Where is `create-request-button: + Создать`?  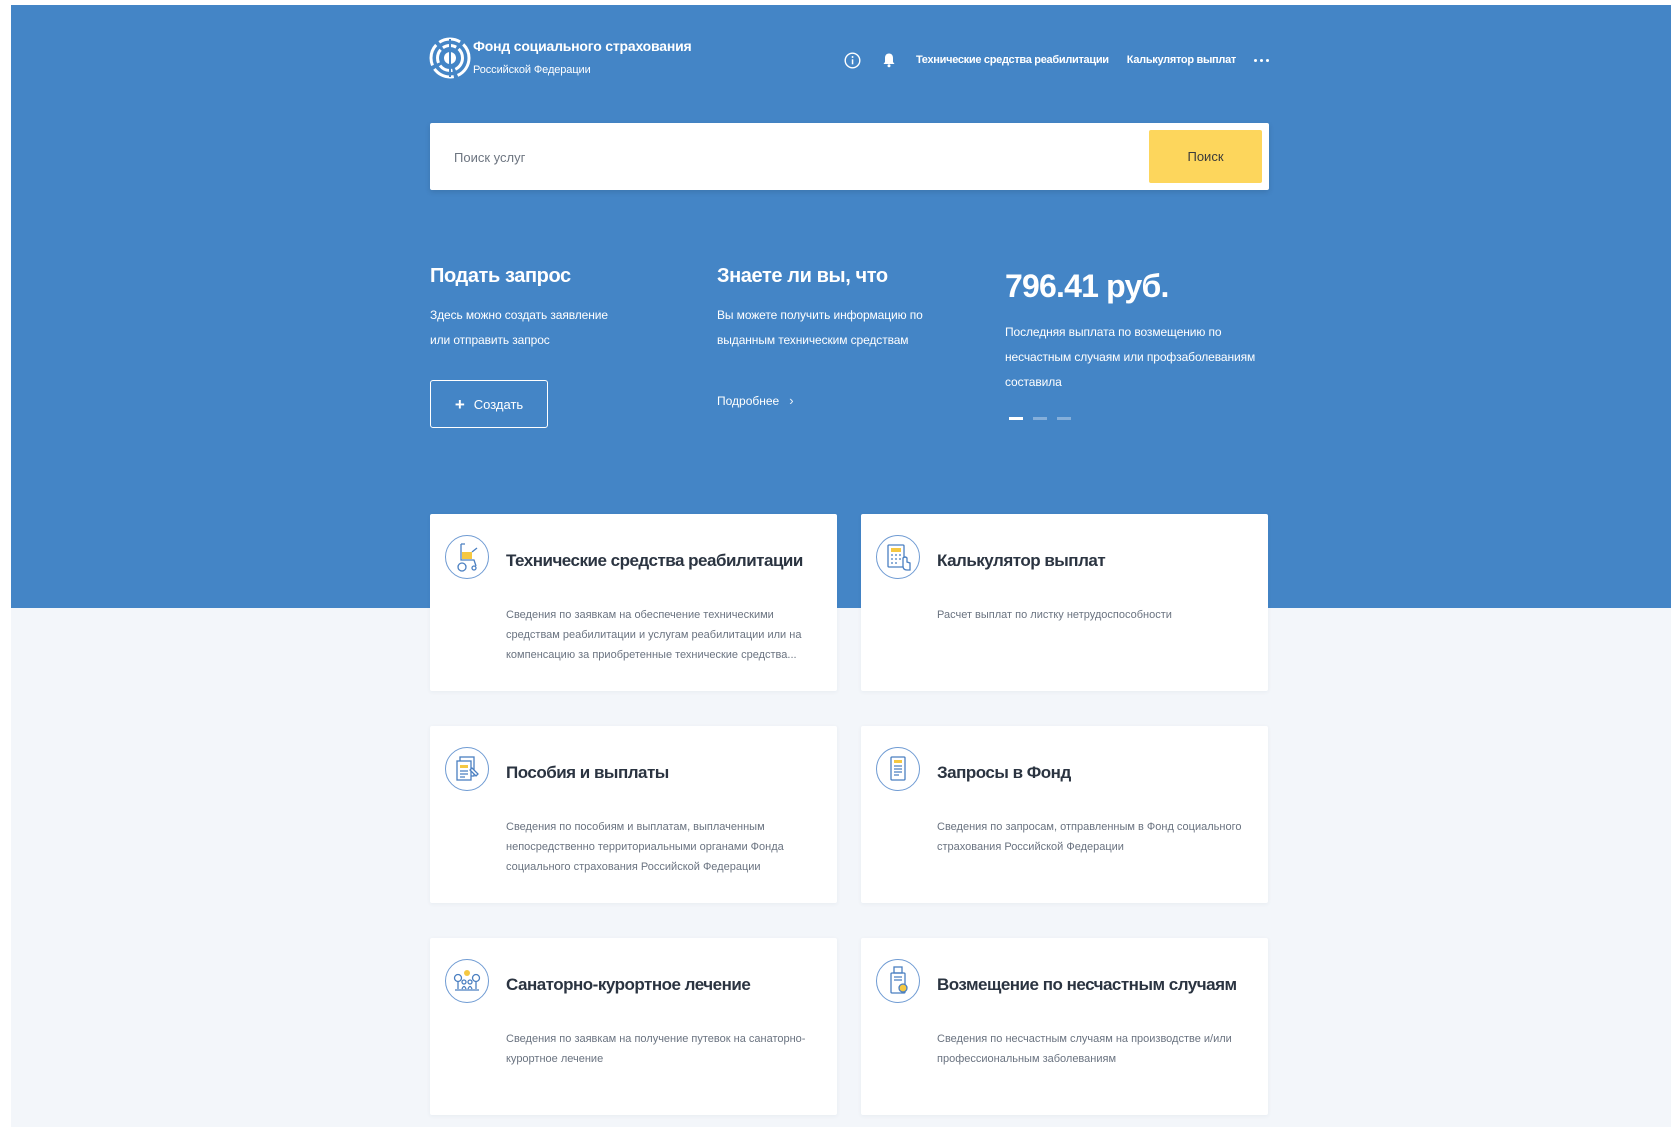
create-request-button: + Создать is located at coordinates (489, 404).